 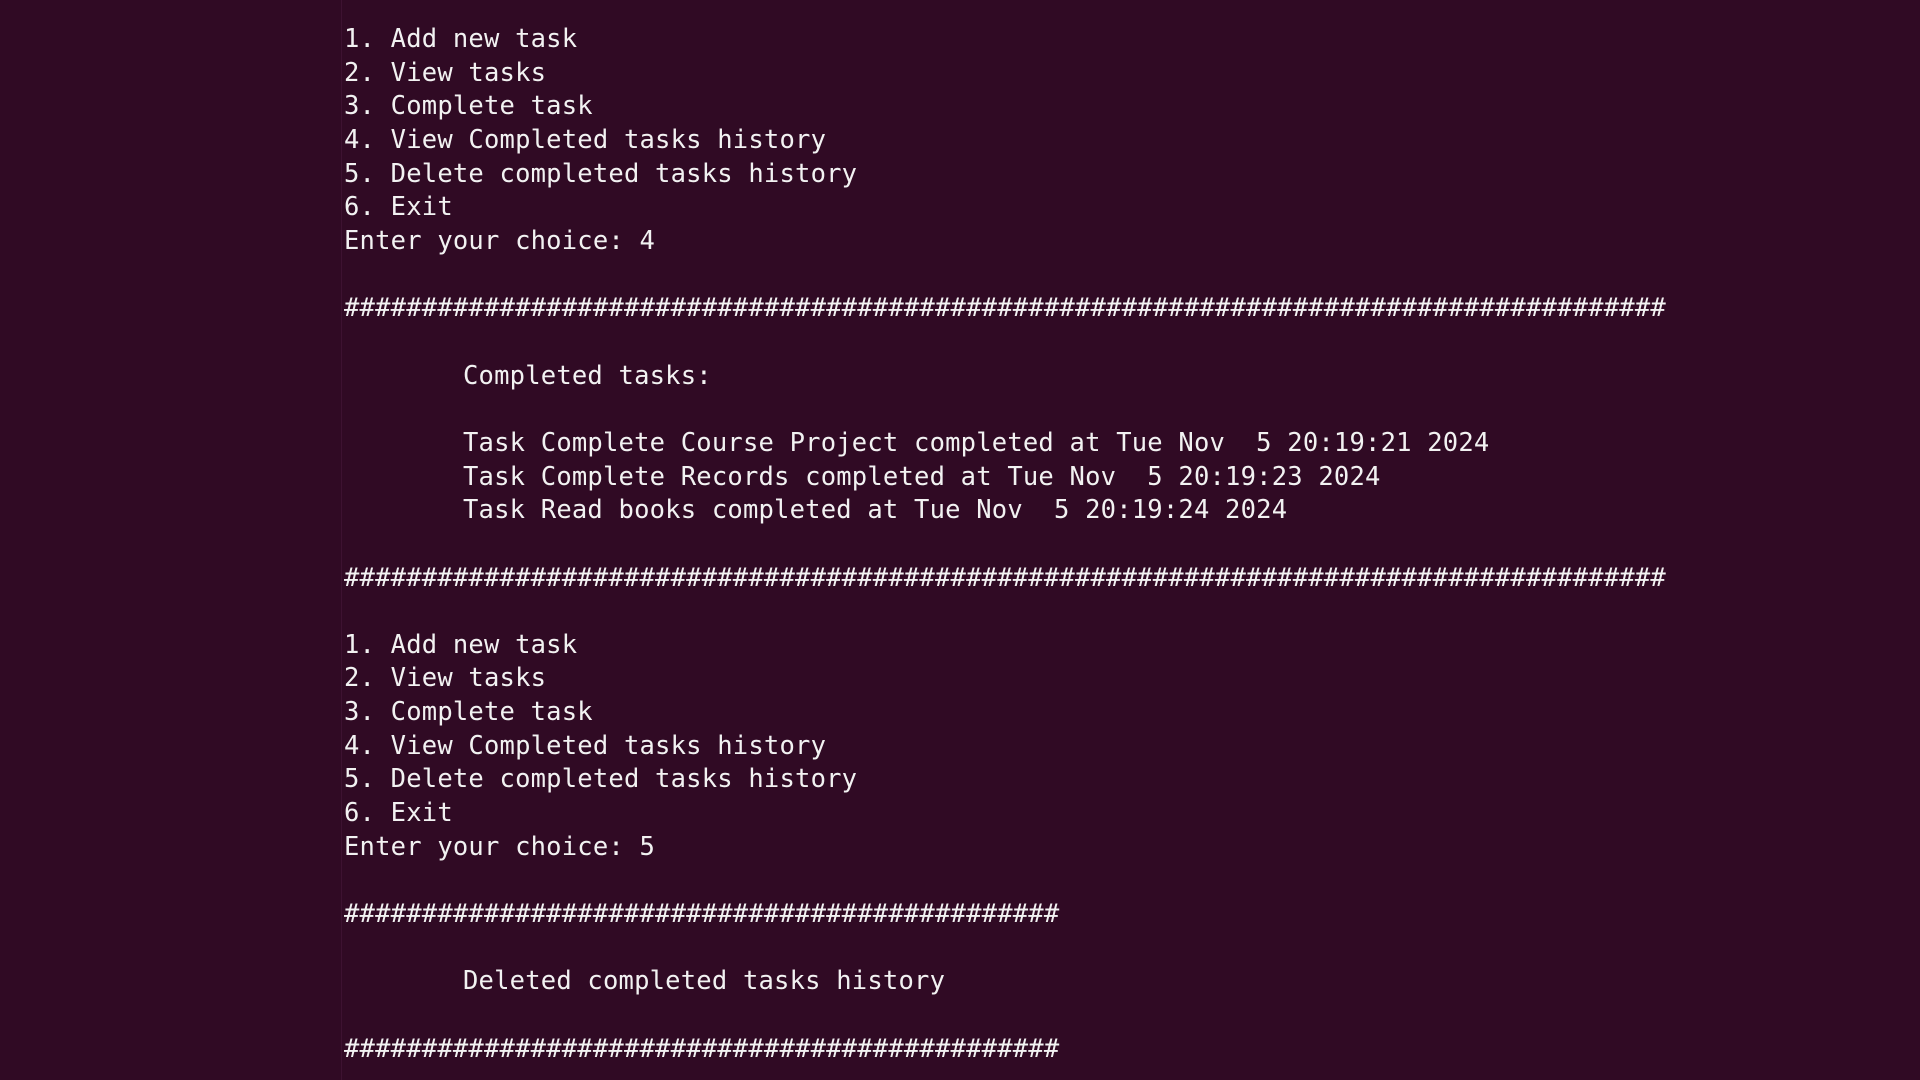 What do you see at coordinates (500, 846) in the screenshot?
I see `choice-prompt: Enter your choice: 5` at bounding box center [500, 846].